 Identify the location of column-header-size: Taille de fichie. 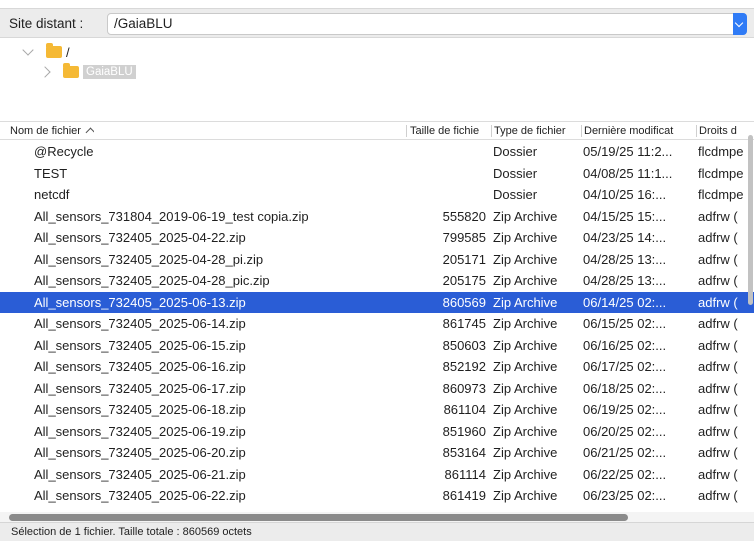
(450, 131).